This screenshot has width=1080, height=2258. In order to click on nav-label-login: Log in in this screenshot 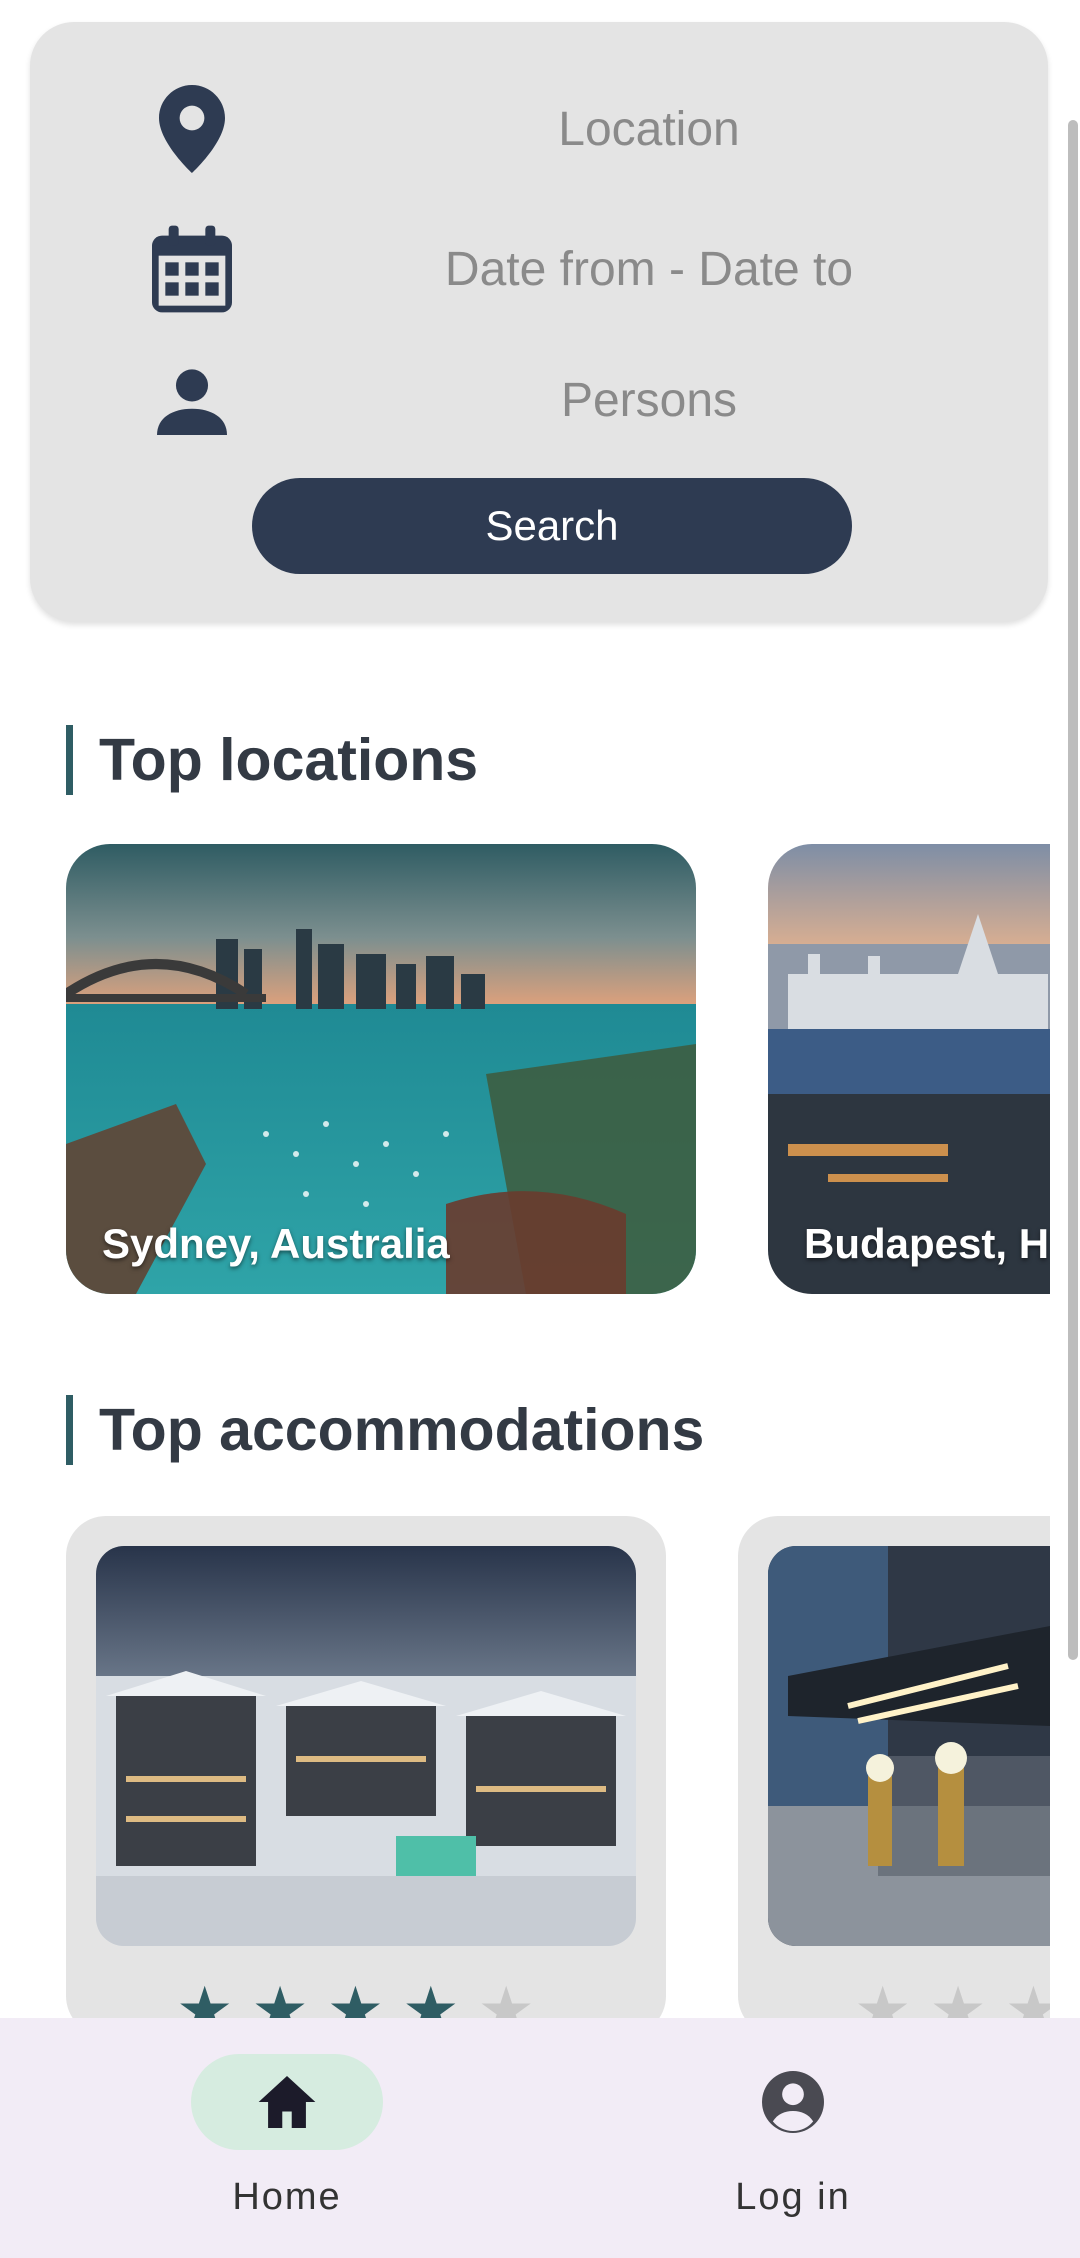, I will do `click(793, 2197)`.